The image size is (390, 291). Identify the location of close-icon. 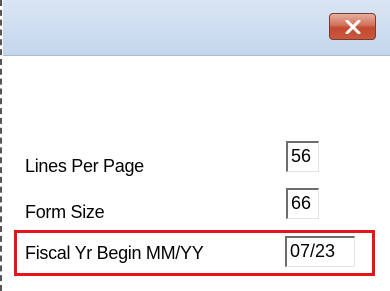
(352, 26).